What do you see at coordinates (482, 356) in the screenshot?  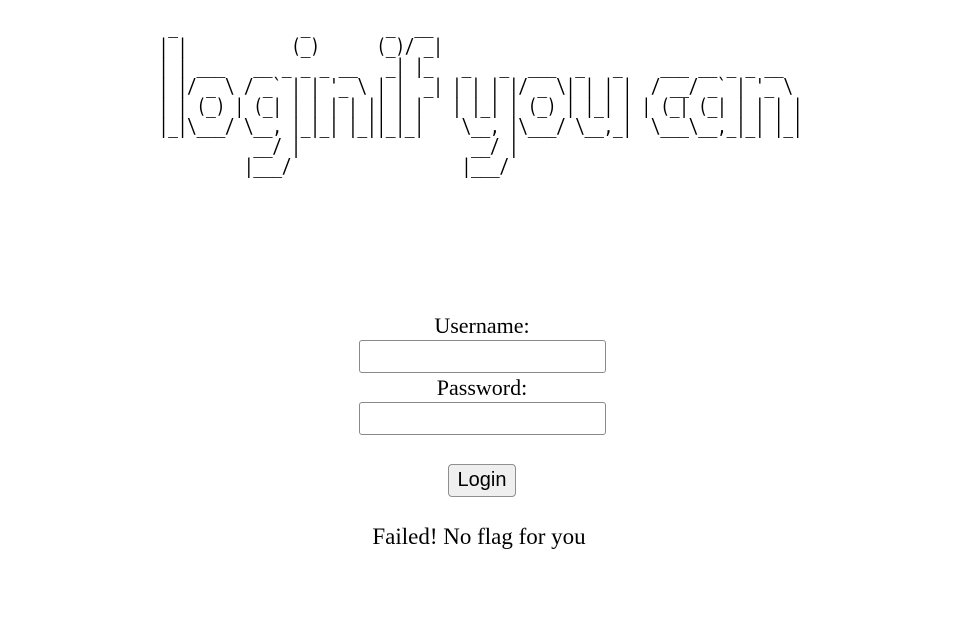 I see `username-input` at bounding box center [482, 356].